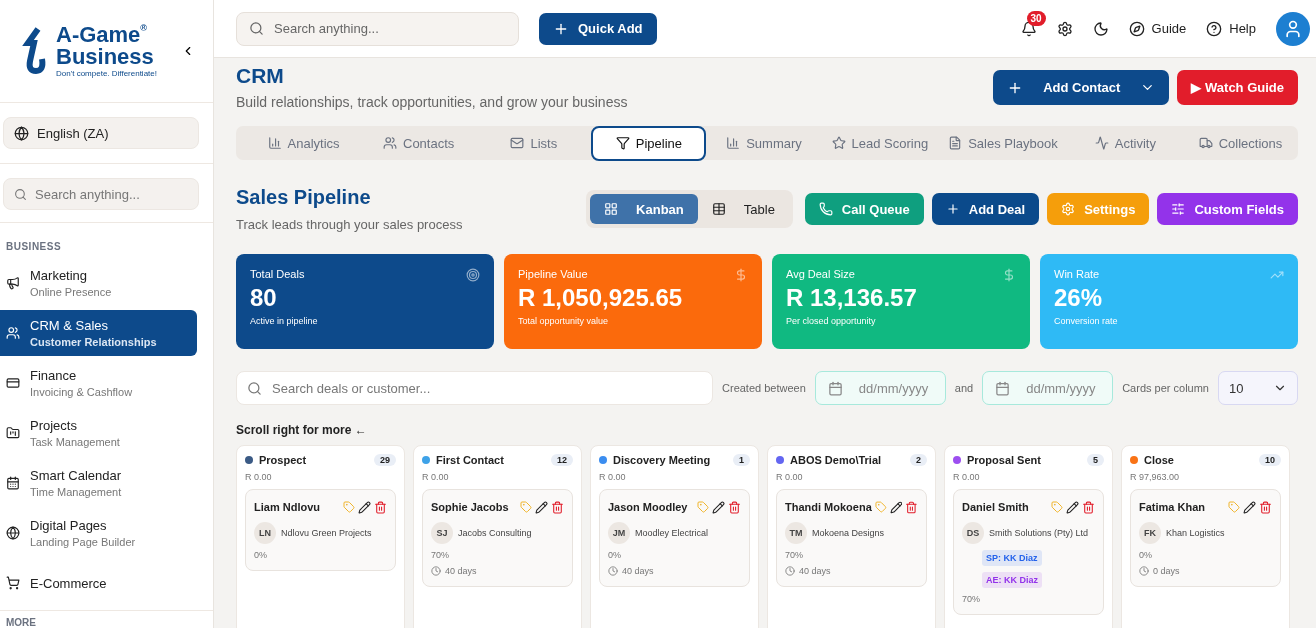  Describe the element at coordinates (644, 209) in the screenshot. I see `view-button: Kanban` at that location.